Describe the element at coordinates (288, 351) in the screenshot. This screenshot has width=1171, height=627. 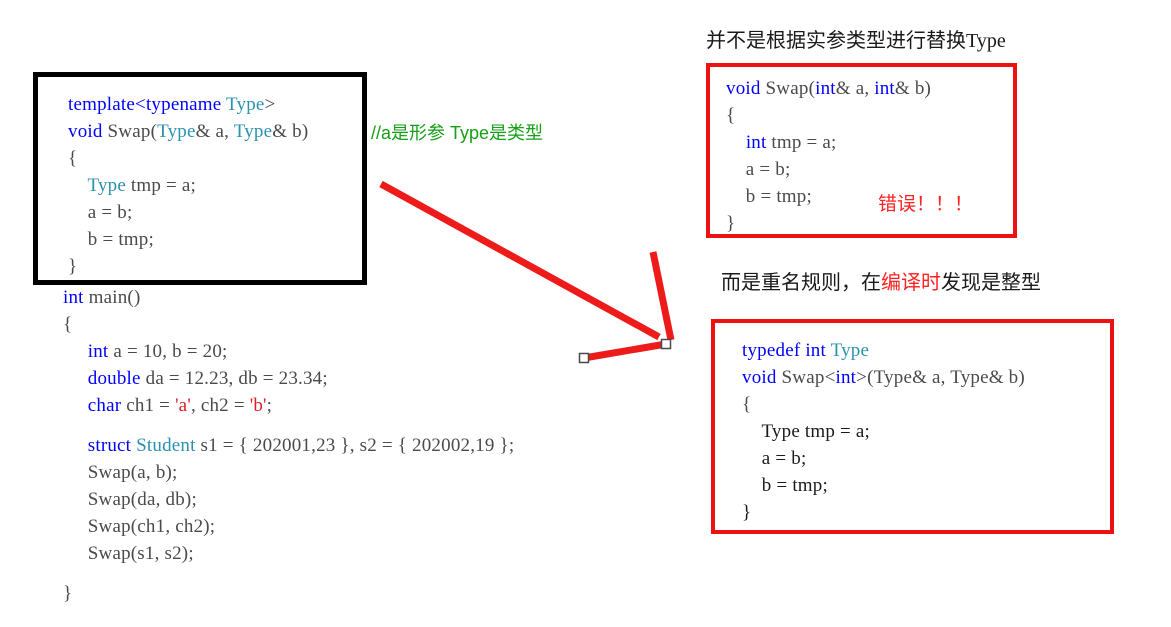
I see `code-line: int a = 10, b = 20;` at that location.